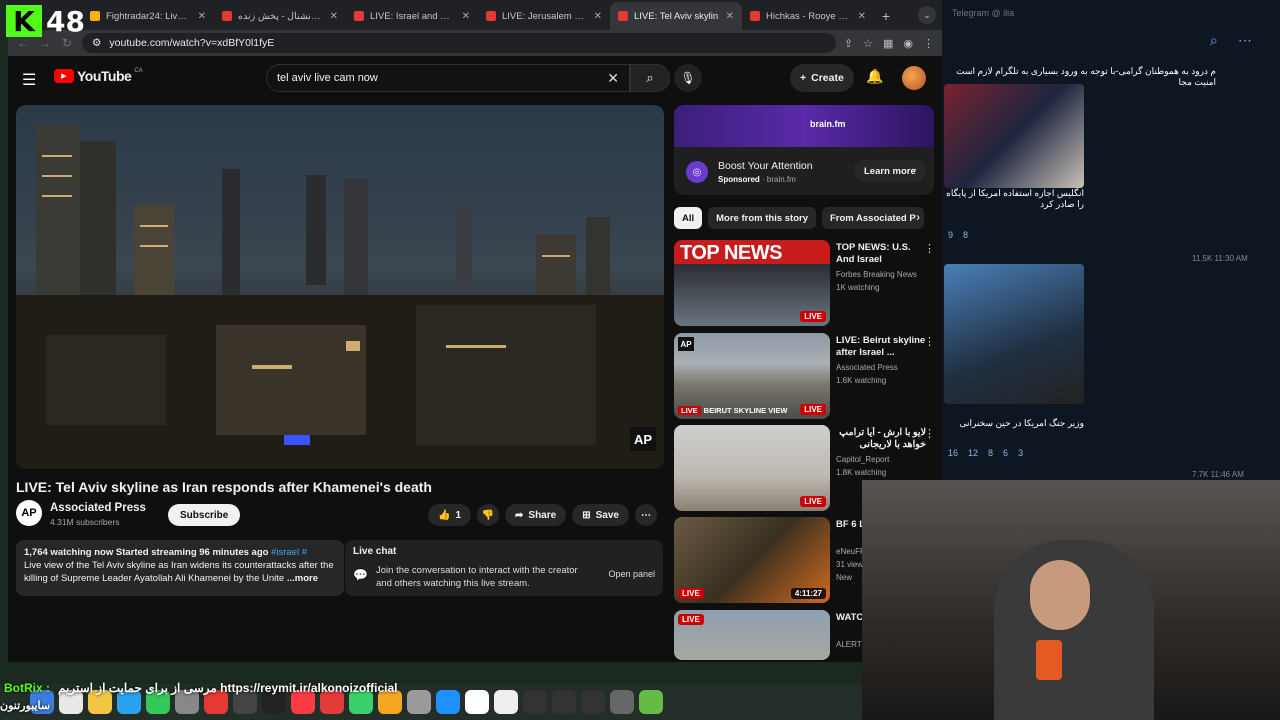  I want to click on search-icon: ⌕, so click(1214, 40).